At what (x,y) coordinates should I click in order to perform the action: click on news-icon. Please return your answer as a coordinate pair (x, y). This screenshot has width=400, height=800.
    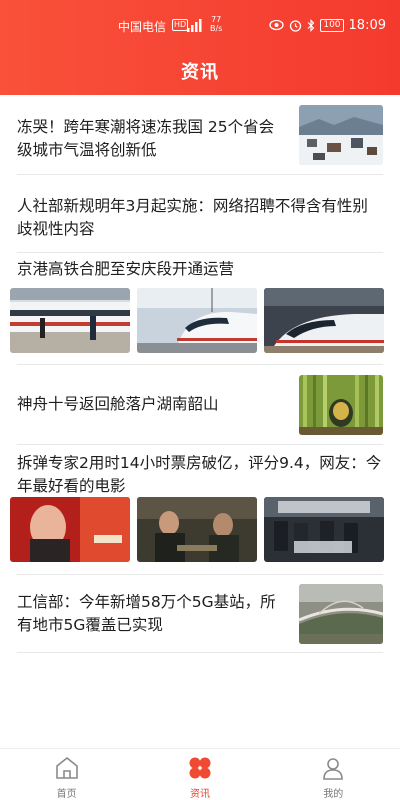
    Looking at the image, I should click on (200, 768).